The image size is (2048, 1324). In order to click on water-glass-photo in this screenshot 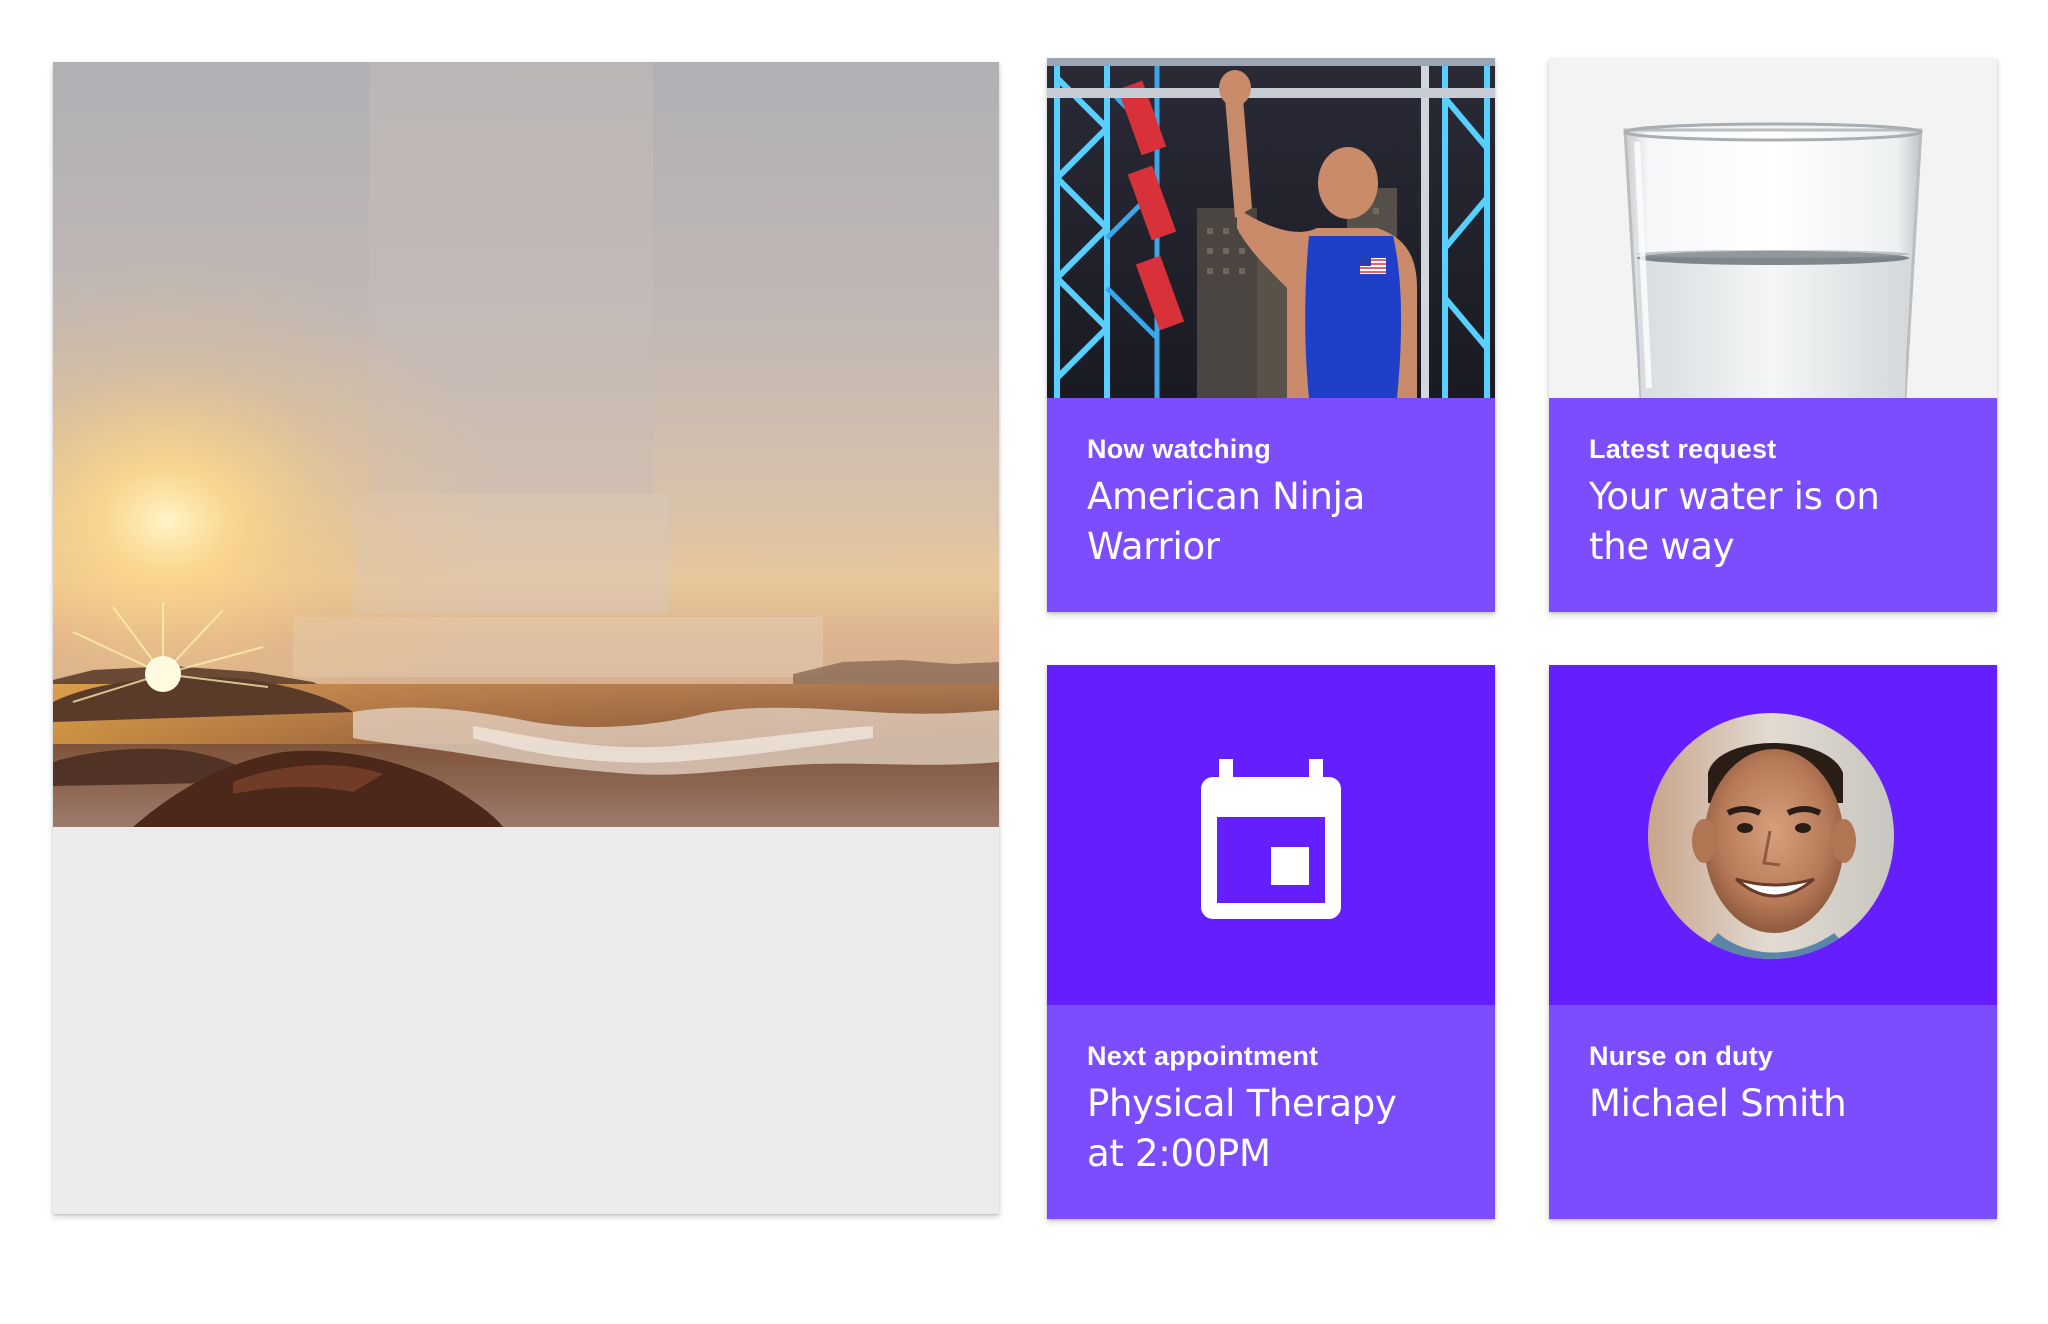, I will do `click(1773, 228)`.